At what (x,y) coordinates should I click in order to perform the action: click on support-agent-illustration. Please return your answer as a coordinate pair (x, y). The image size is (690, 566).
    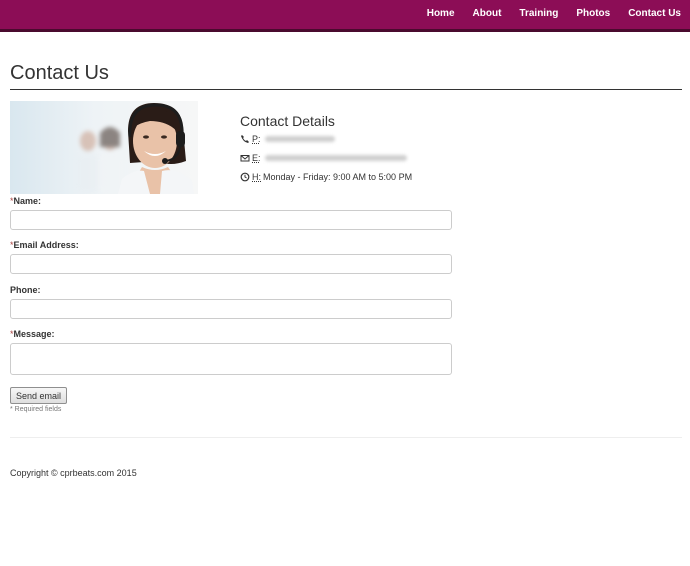
    Looking at the image, I should click on (135, 148).